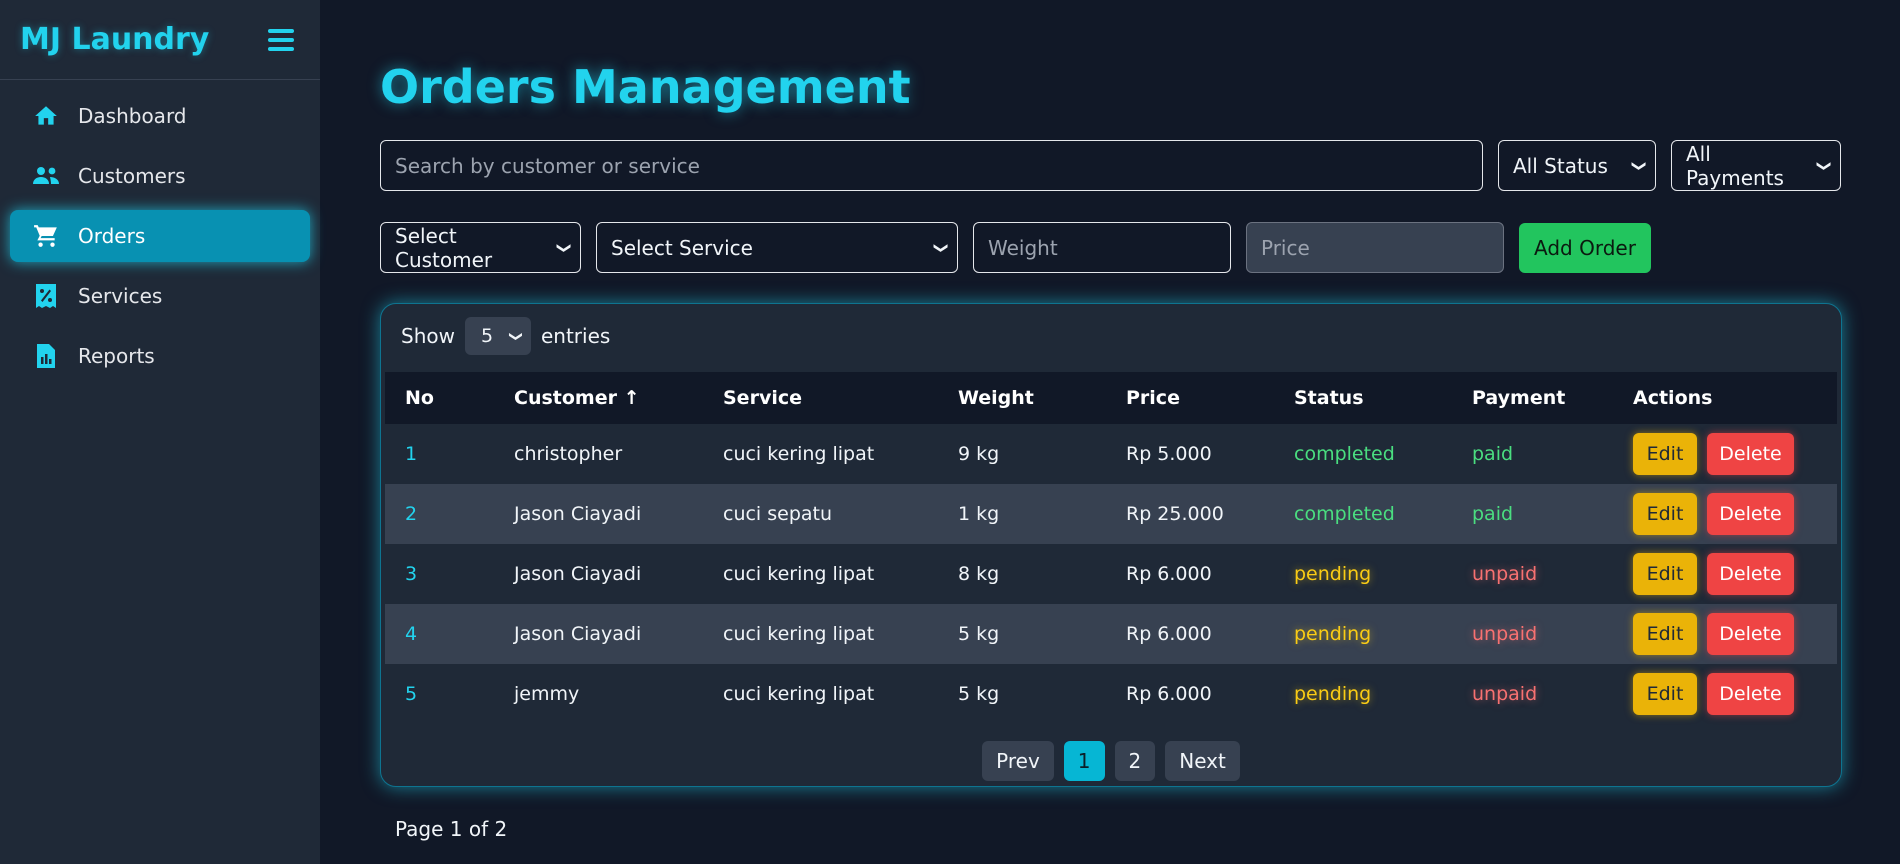 This screenshot has height=864, width=1900. What do you see at coordinates (1202, 761) in the screenshot?
I see `next-page-button: Next` at bounding box center [1202, 761].